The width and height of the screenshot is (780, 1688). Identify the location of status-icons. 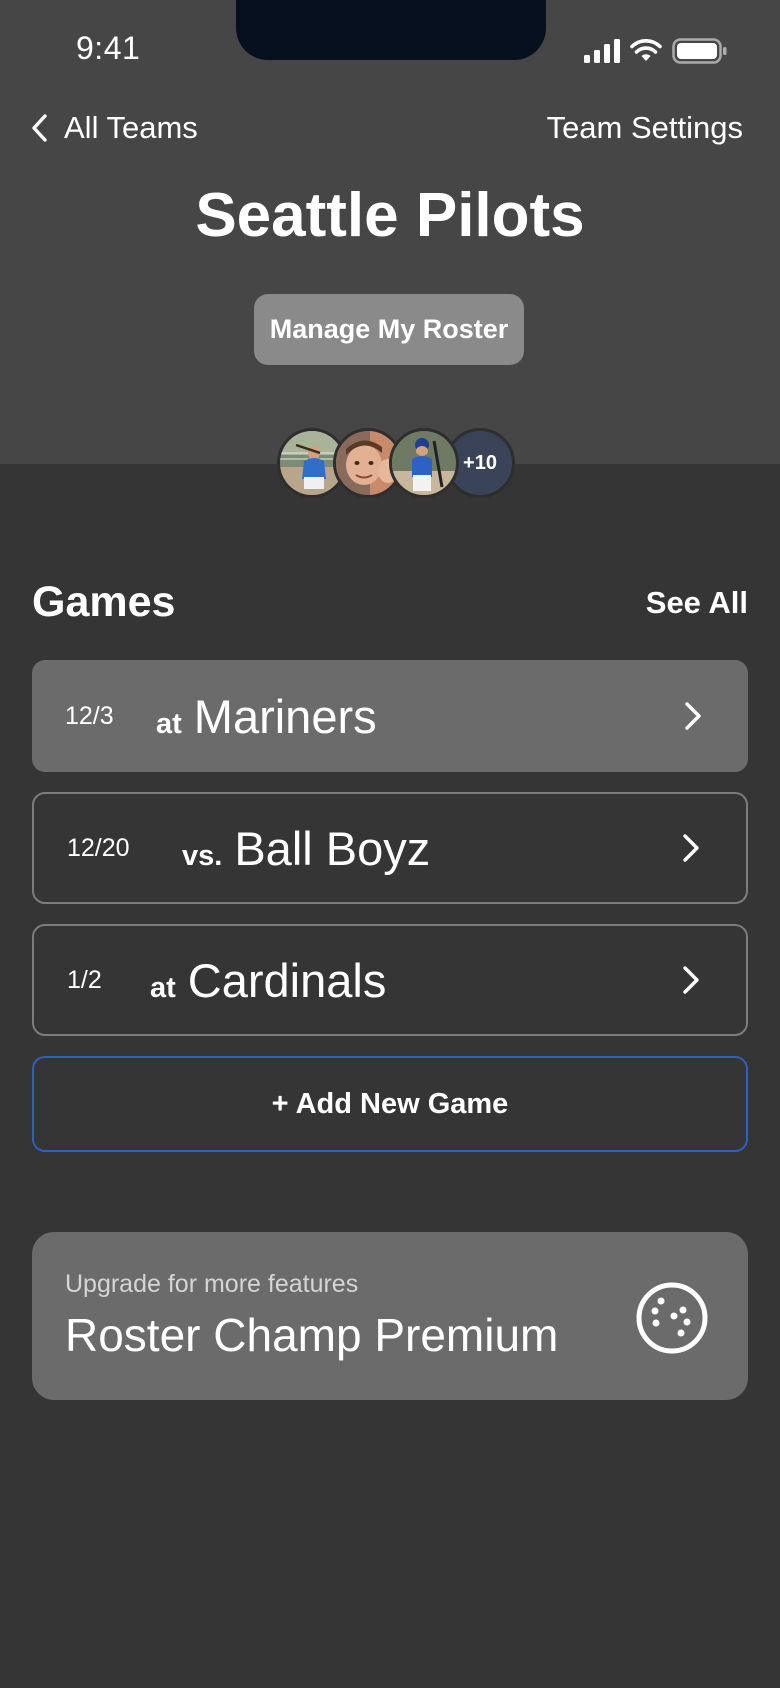
(656, 51).